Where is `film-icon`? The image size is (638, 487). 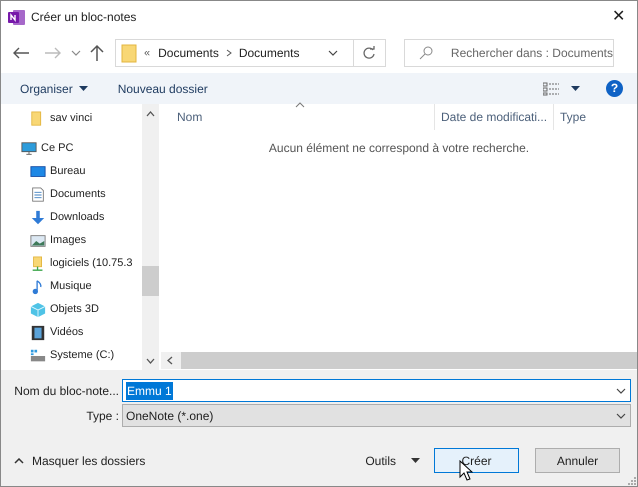
film-icon is located at coordinates (38, 332).